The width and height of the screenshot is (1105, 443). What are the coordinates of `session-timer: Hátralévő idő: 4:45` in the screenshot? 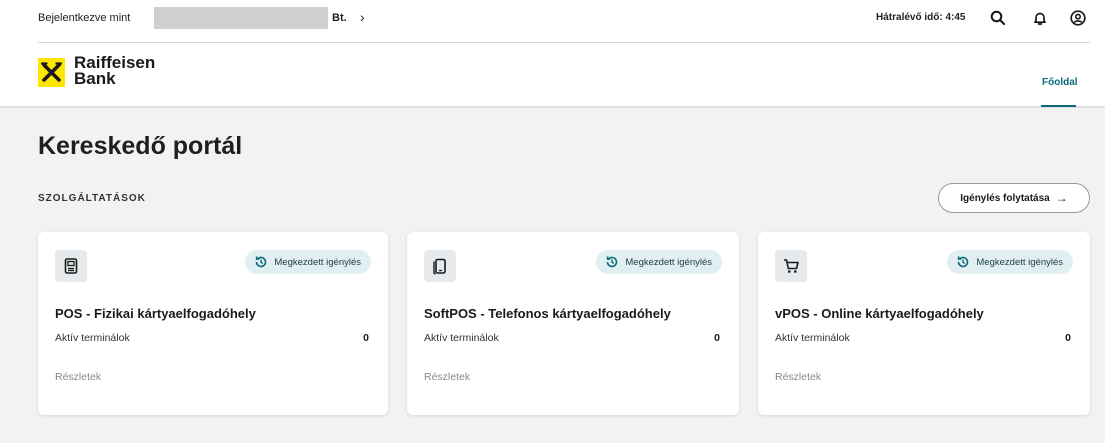 It's located at (921, 17).